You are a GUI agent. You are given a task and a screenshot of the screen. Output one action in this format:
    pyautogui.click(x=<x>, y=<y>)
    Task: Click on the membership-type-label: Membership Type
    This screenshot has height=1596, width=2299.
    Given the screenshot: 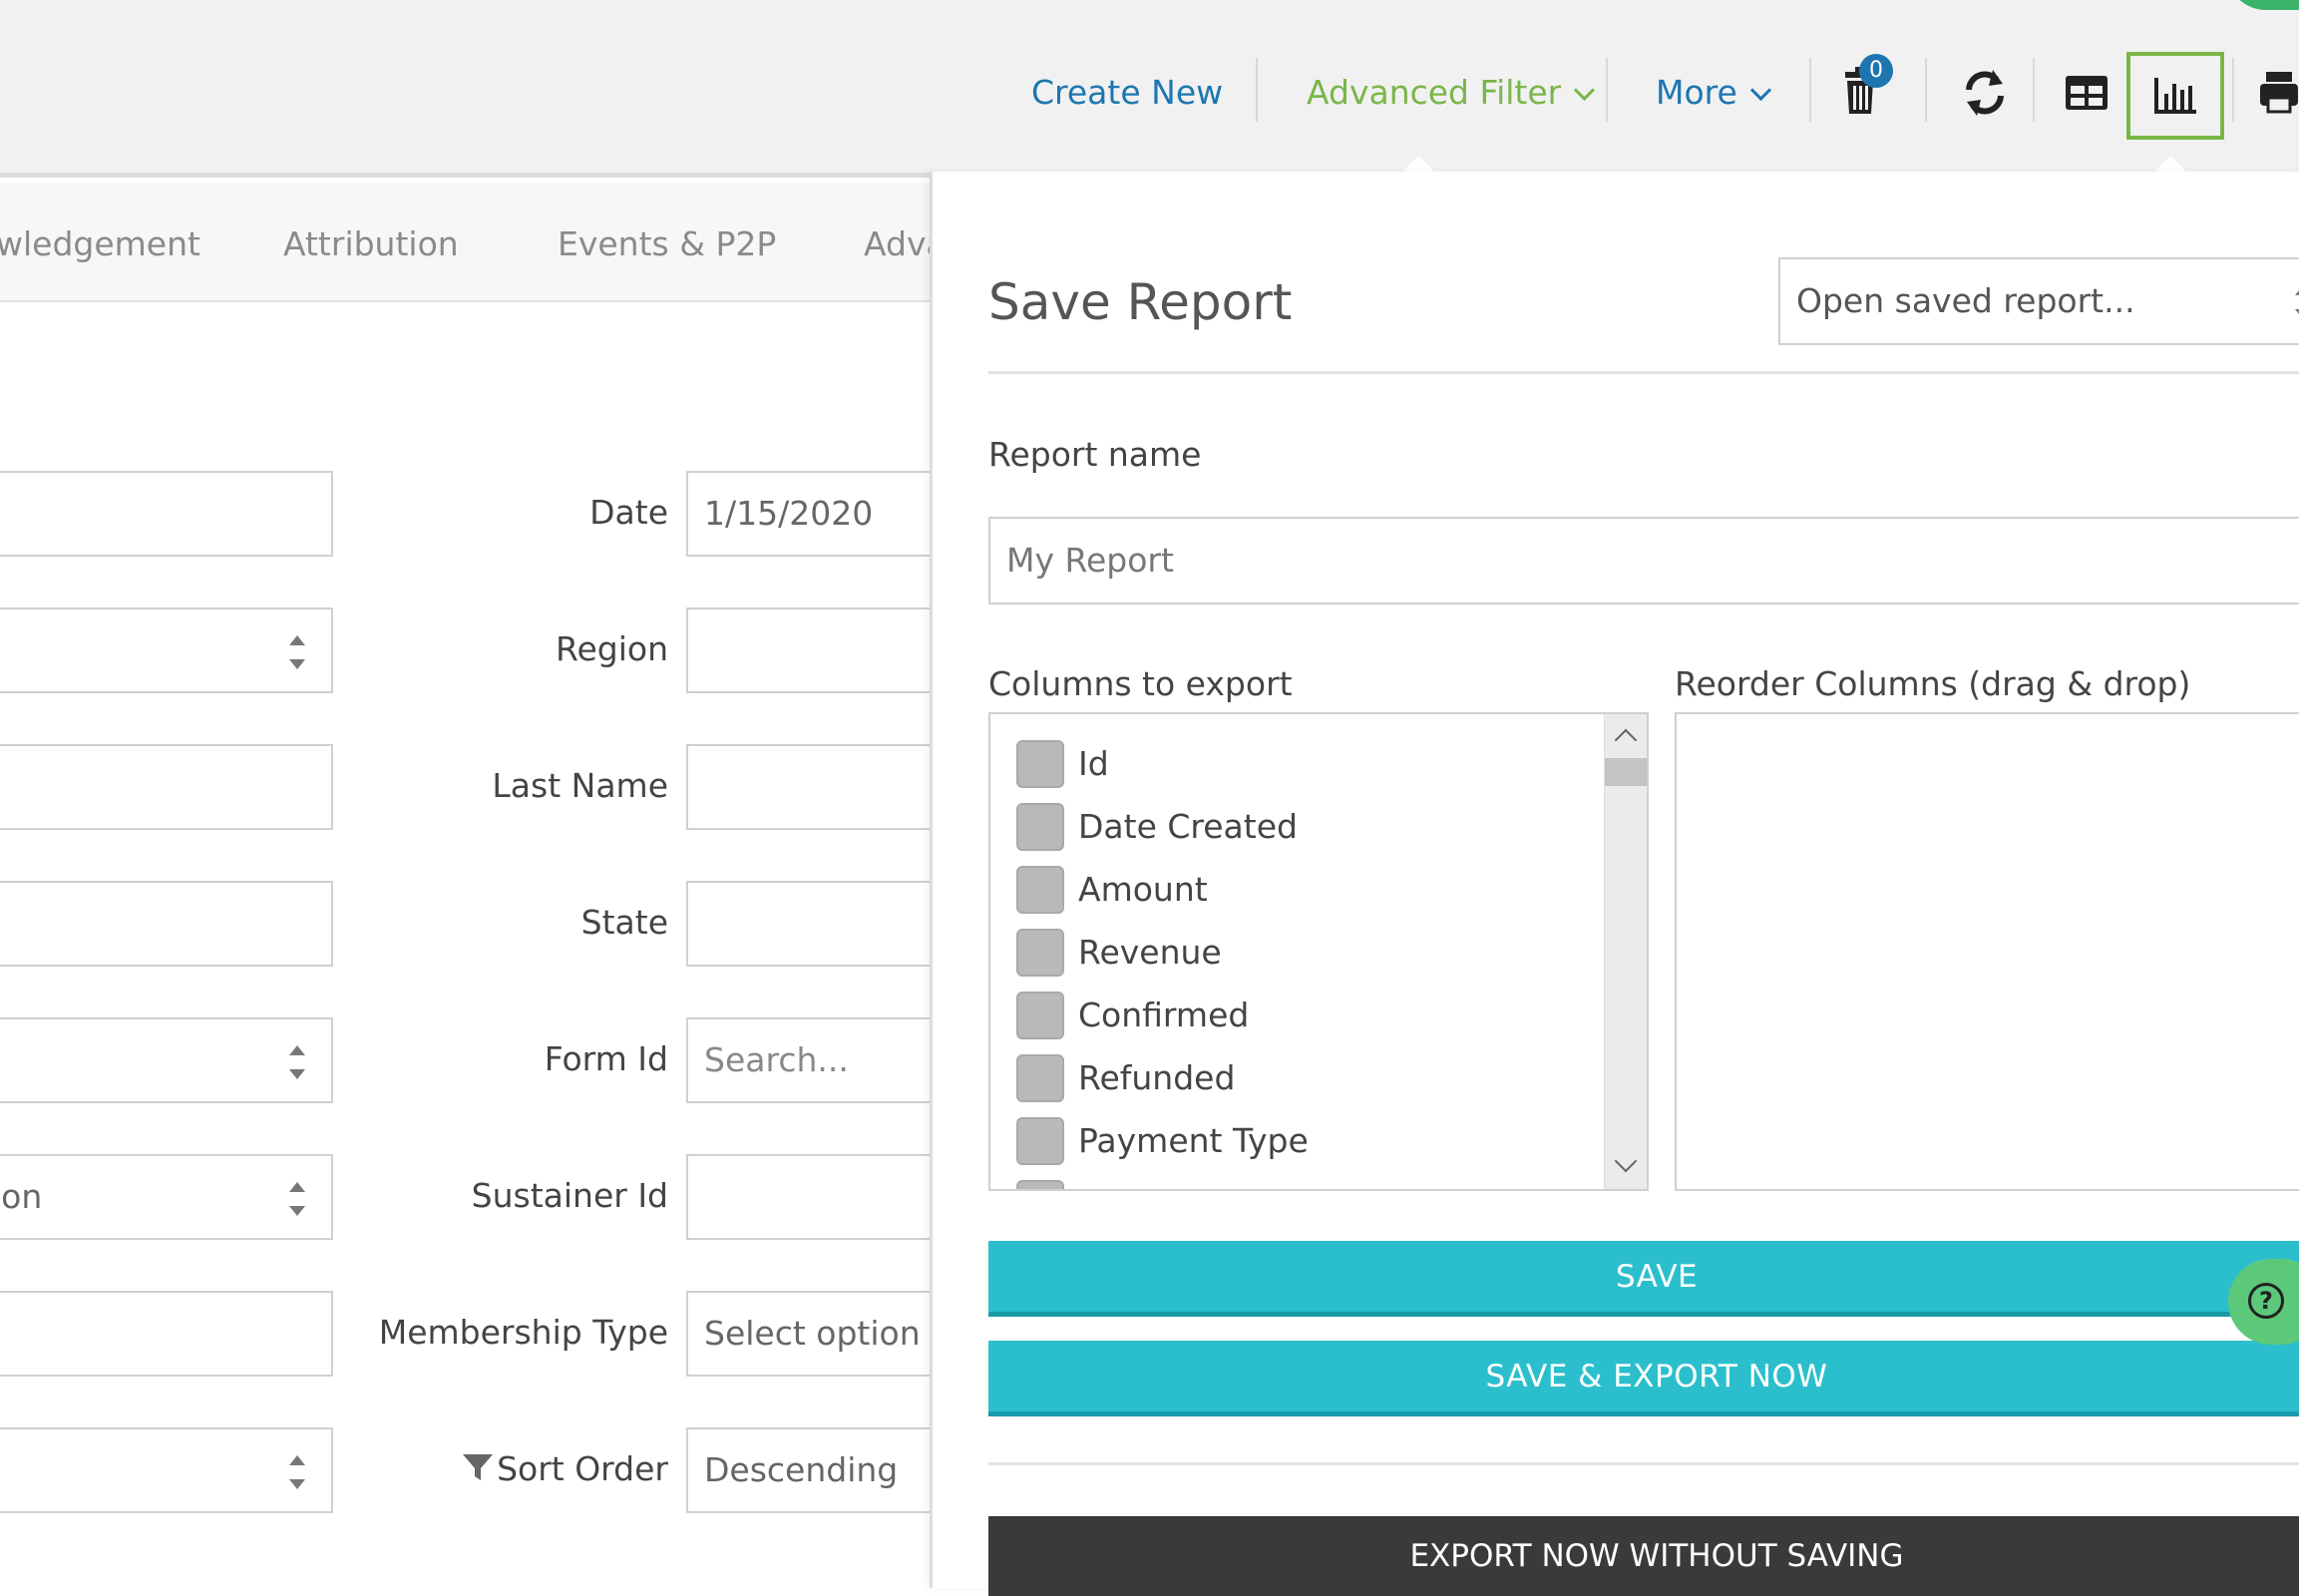 What is the action you would take?
    pyautogui.click(x=523, y=1332)
    